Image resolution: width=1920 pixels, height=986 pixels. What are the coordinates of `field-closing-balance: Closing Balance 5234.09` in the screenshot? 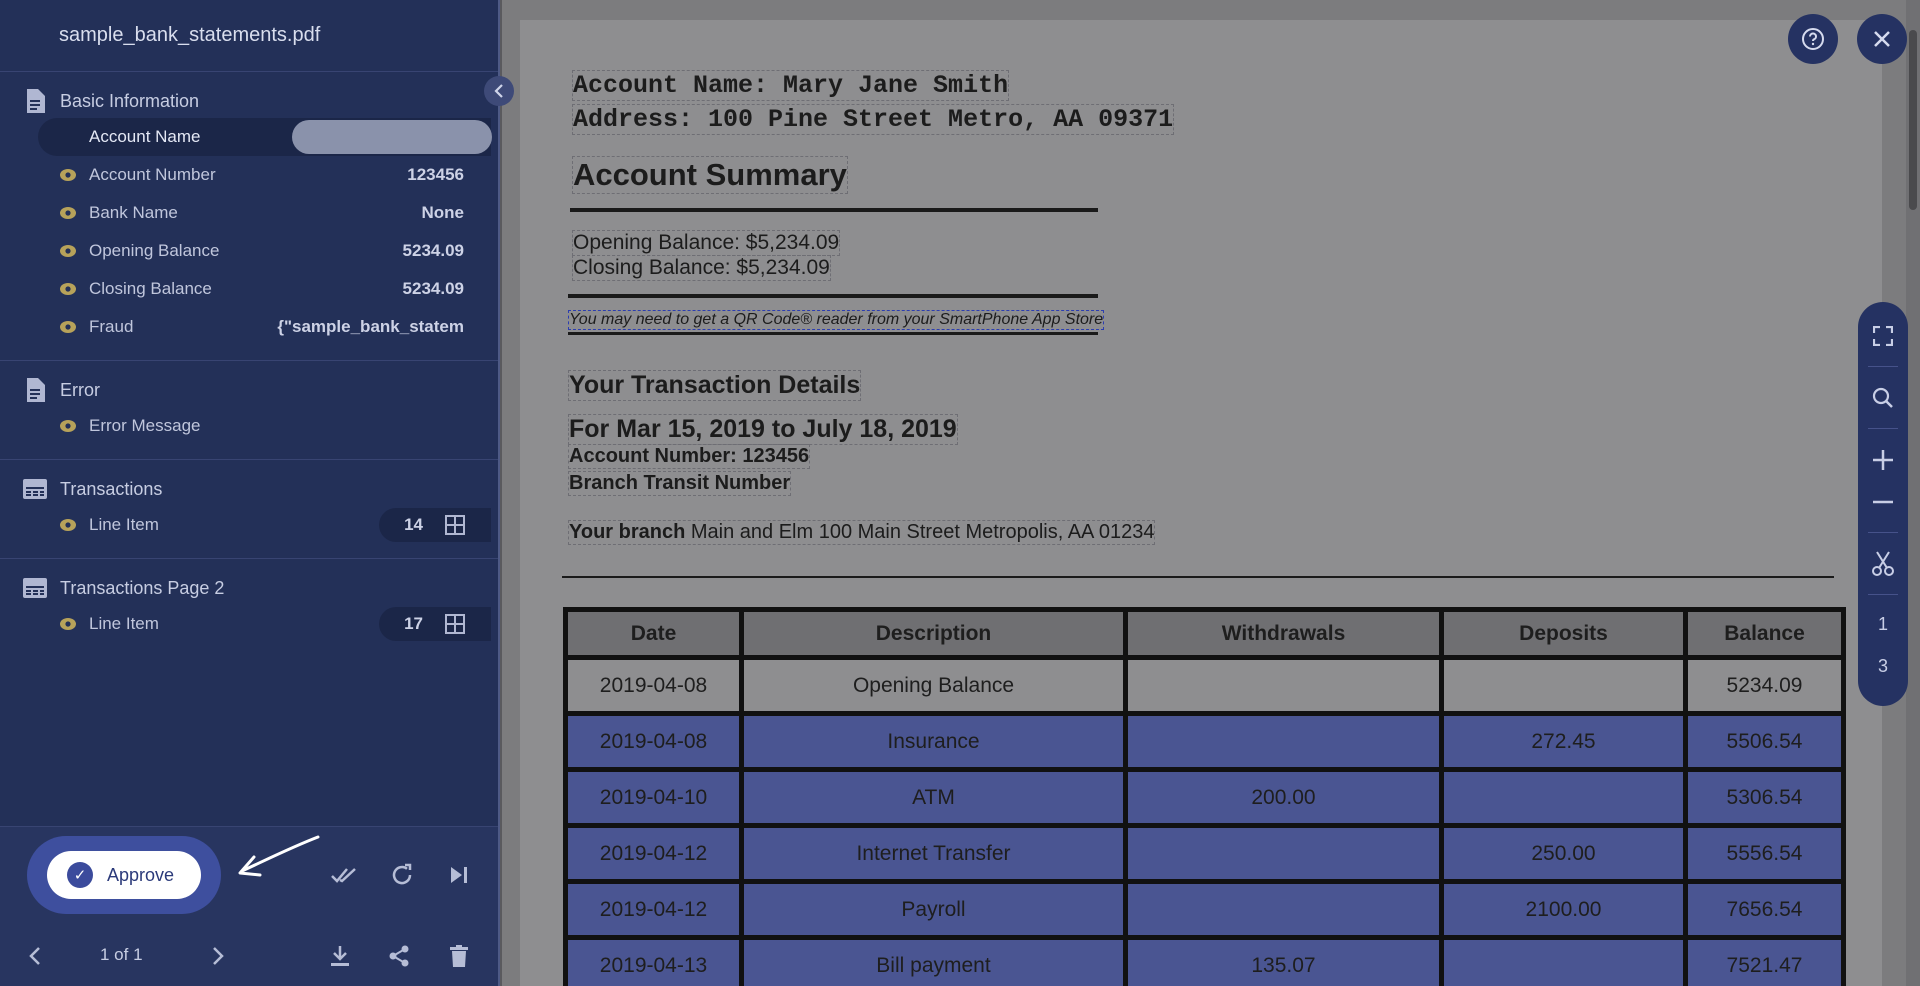 It's located at (249, 289).